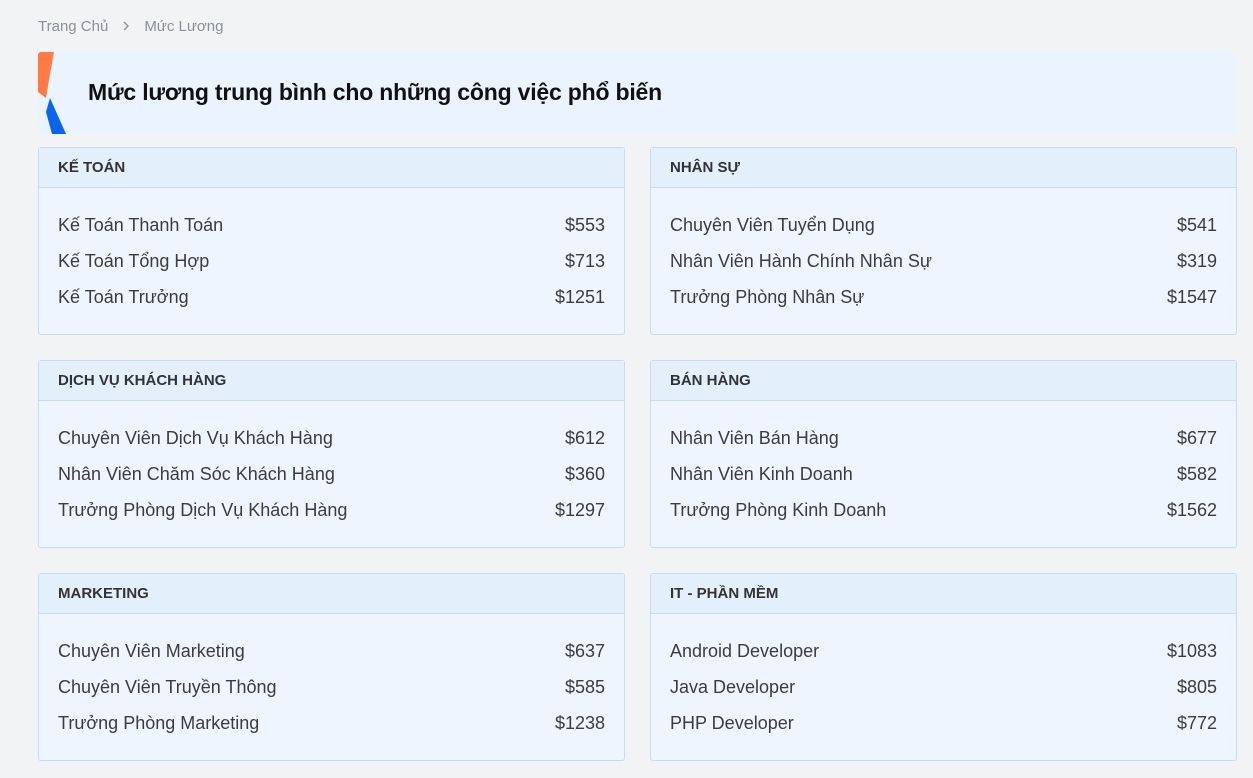 The width and height of the screenshot is (1253, 778). What do you see at coordinates (584, 260) in the screenshot?
I see `salary-value: $713` at bounding box center [584, 260].